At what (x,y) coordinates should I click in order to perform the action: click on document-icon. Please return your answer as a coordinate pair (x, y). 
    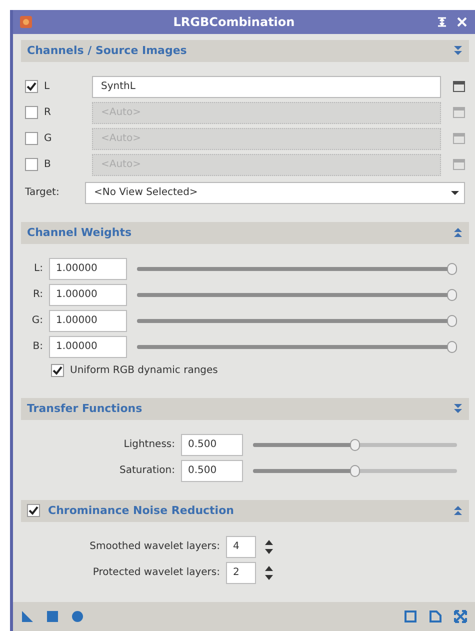
    Looking at the image, I should click on (435, 616).